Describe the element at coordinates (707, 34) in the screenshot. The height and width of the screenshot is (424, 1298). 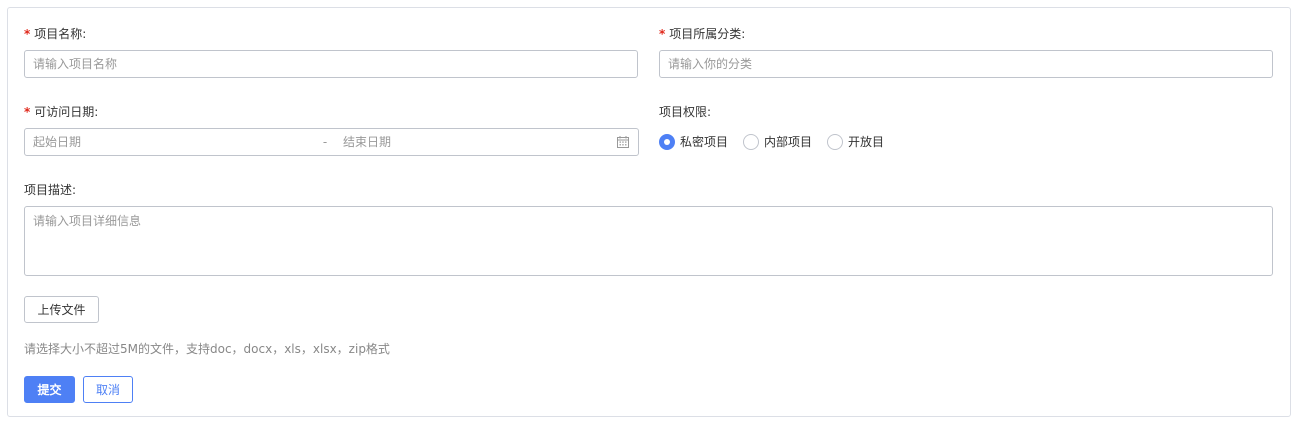
I see `project-category-label-text: 项目所属分类:` at that location.